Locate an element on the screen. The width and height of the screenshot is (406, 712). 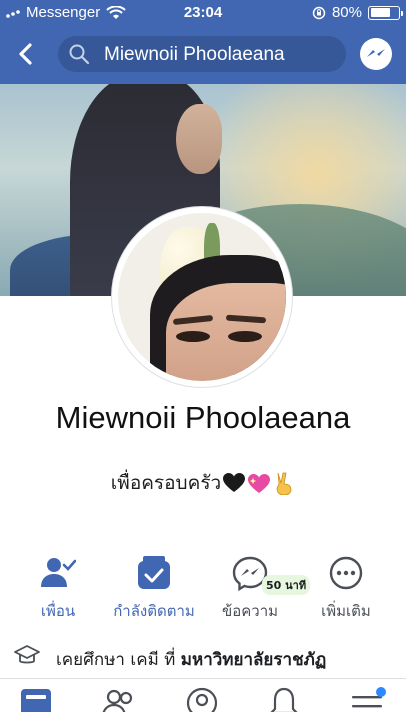
message-button: 50 นาที ข้อความ is located at coordinates (255, 590).